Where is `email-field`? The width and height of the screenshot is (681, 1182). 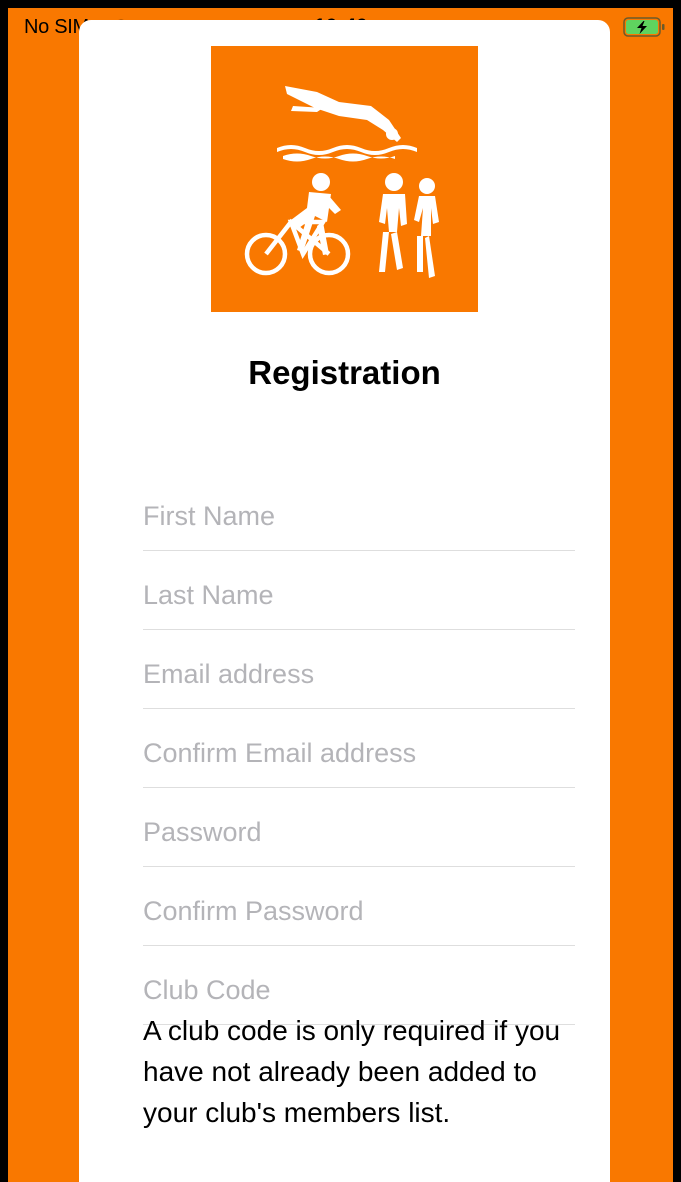 email-field is located at coordinates (359, 669).